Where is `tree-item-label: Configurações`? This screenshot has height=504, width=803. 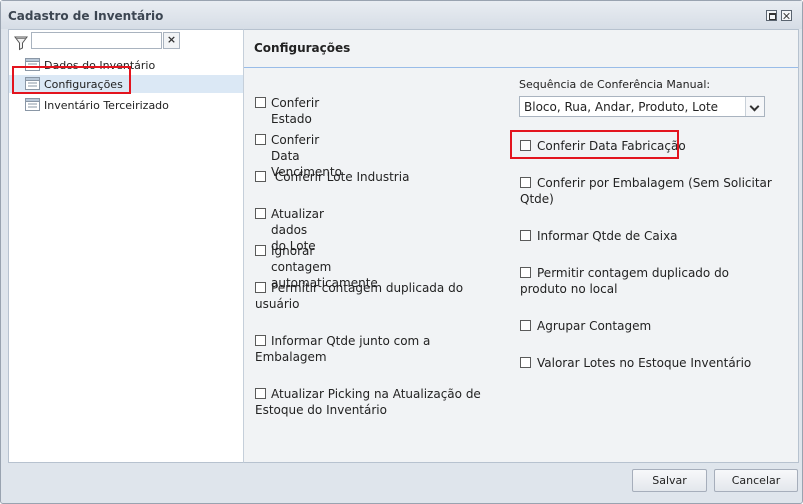
tree-item-label: Configurações is located at coordinates (83, 84).